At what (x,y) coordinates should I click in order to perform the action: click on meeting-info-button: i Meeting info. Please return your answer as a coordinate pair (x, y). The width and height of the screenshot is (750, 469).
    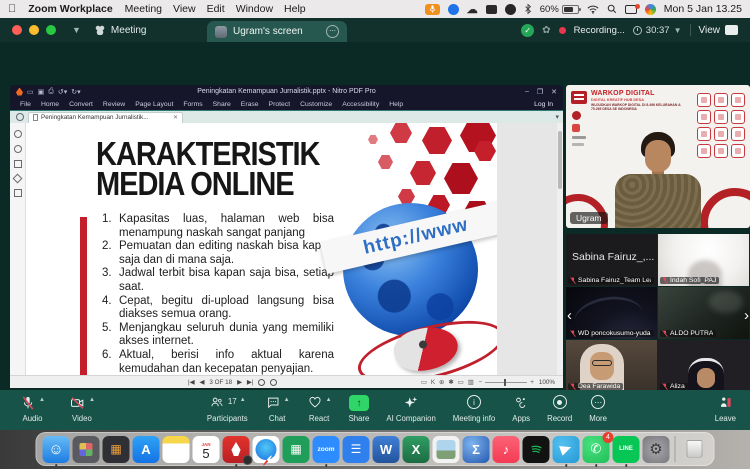
    Looking at the image, I should click on (474, 409).